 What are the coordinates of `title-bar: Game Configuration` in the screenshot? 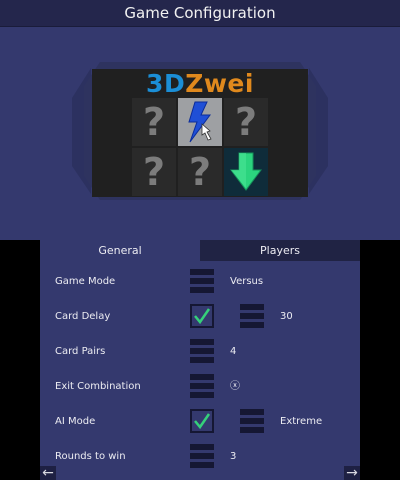 It's located at (200, 13).